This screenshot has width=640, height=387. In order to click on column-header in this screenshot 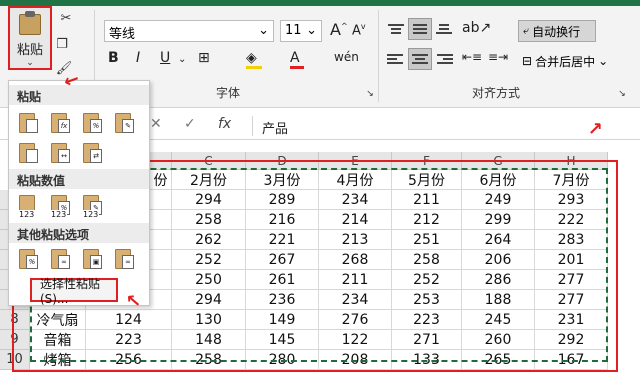, I will do `click(161, 161)`.